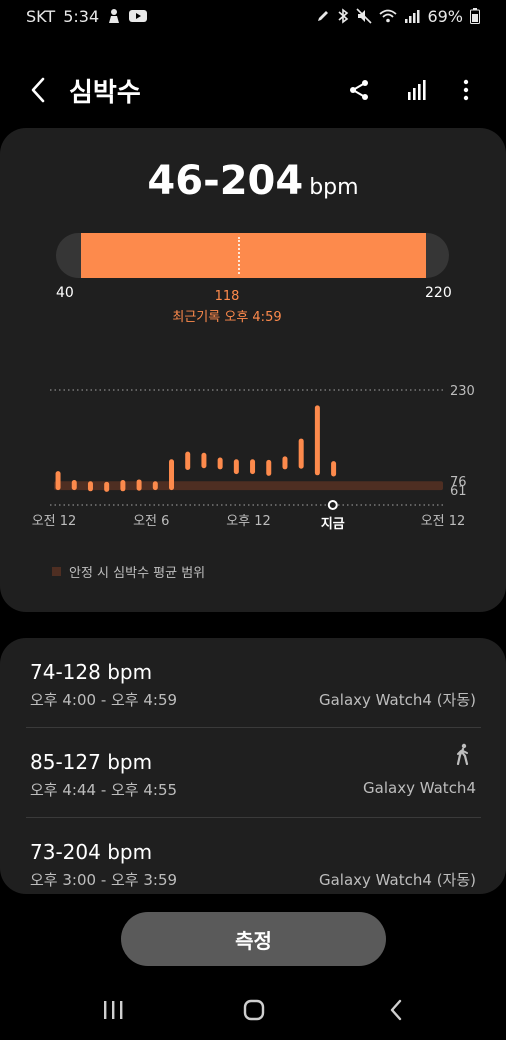 Image resolution: width=506 pixels, height=1040 pixels. What do you see at coordinates (445, 16) in the screenshot?
I see `battery-percent: 69%` at bounding box center [445, 16].